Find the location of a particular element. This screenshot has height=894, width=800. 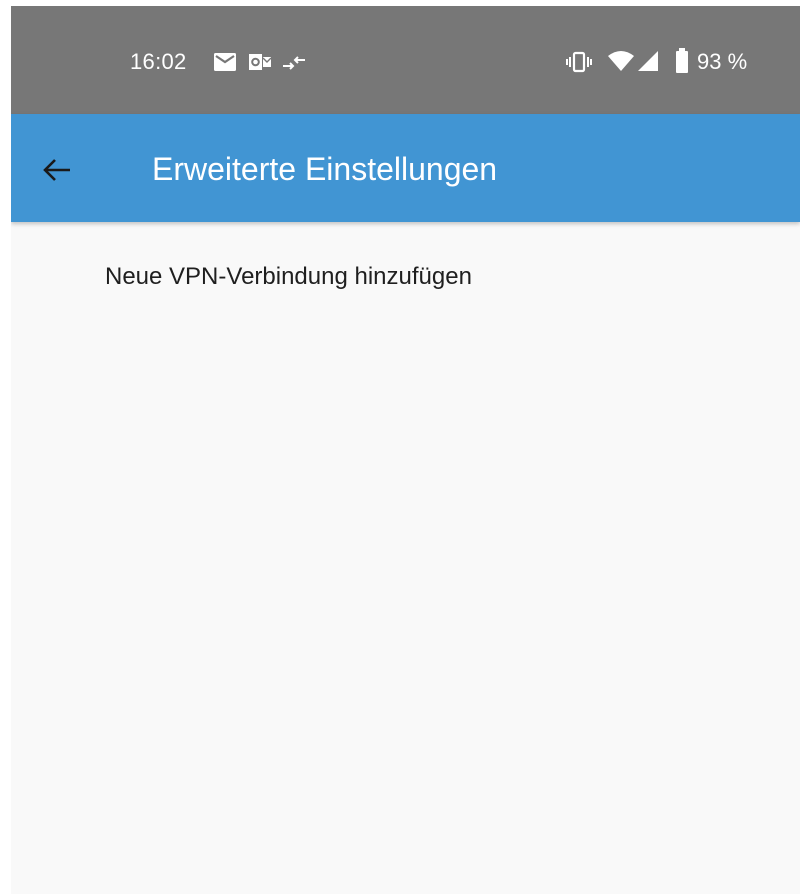

data-transfer-icon is located at coordinates (294, 63).